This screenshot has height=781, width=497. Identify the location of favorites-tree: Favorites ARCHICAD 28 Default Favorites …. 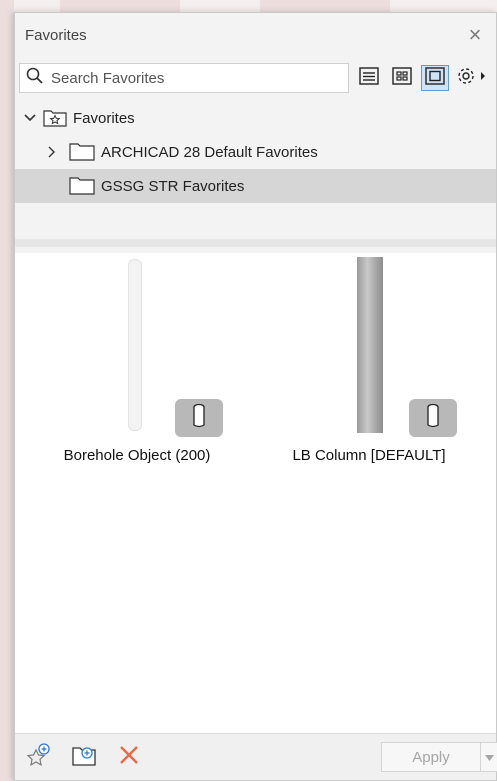
(255, 152).